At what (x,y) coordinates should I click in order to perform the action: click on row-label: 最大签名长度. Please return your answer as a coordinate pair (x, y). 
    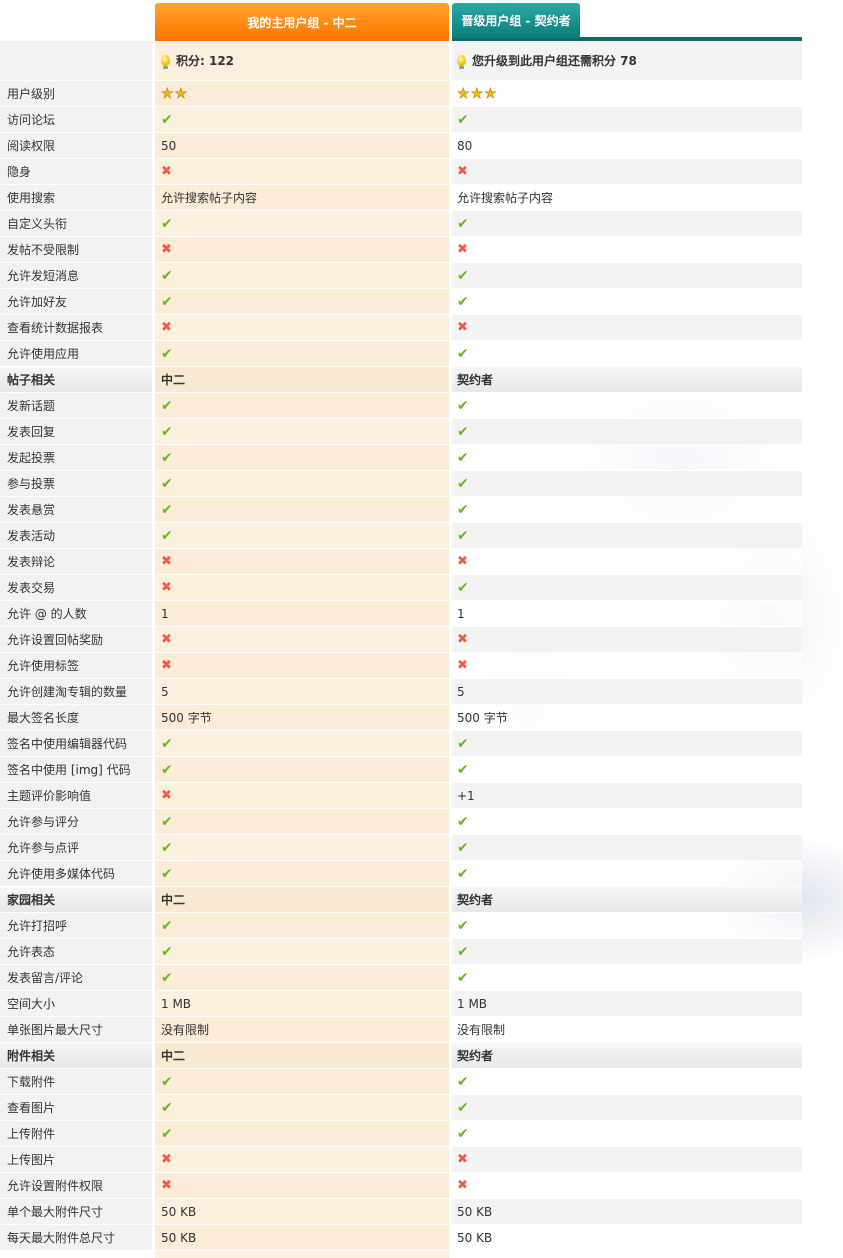
    Looking at the image, I should click on (43, 718).